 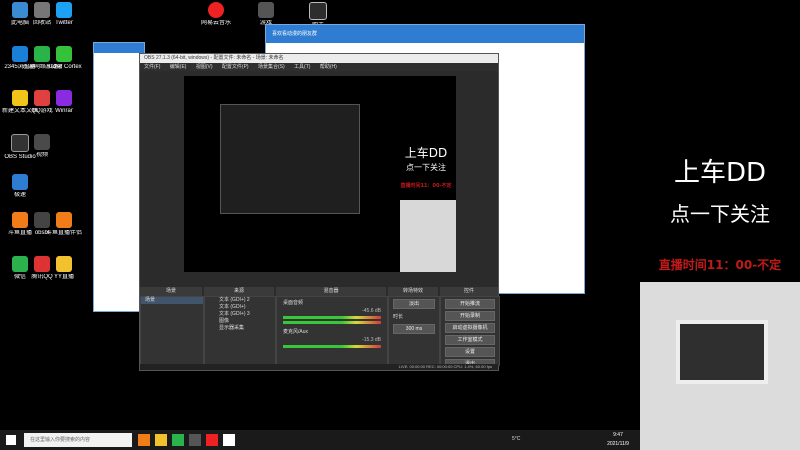 What do you see at coordinates (470, 352) in the screenshot?
I see `settings-button: 设置` at bounding box center [470, 352].